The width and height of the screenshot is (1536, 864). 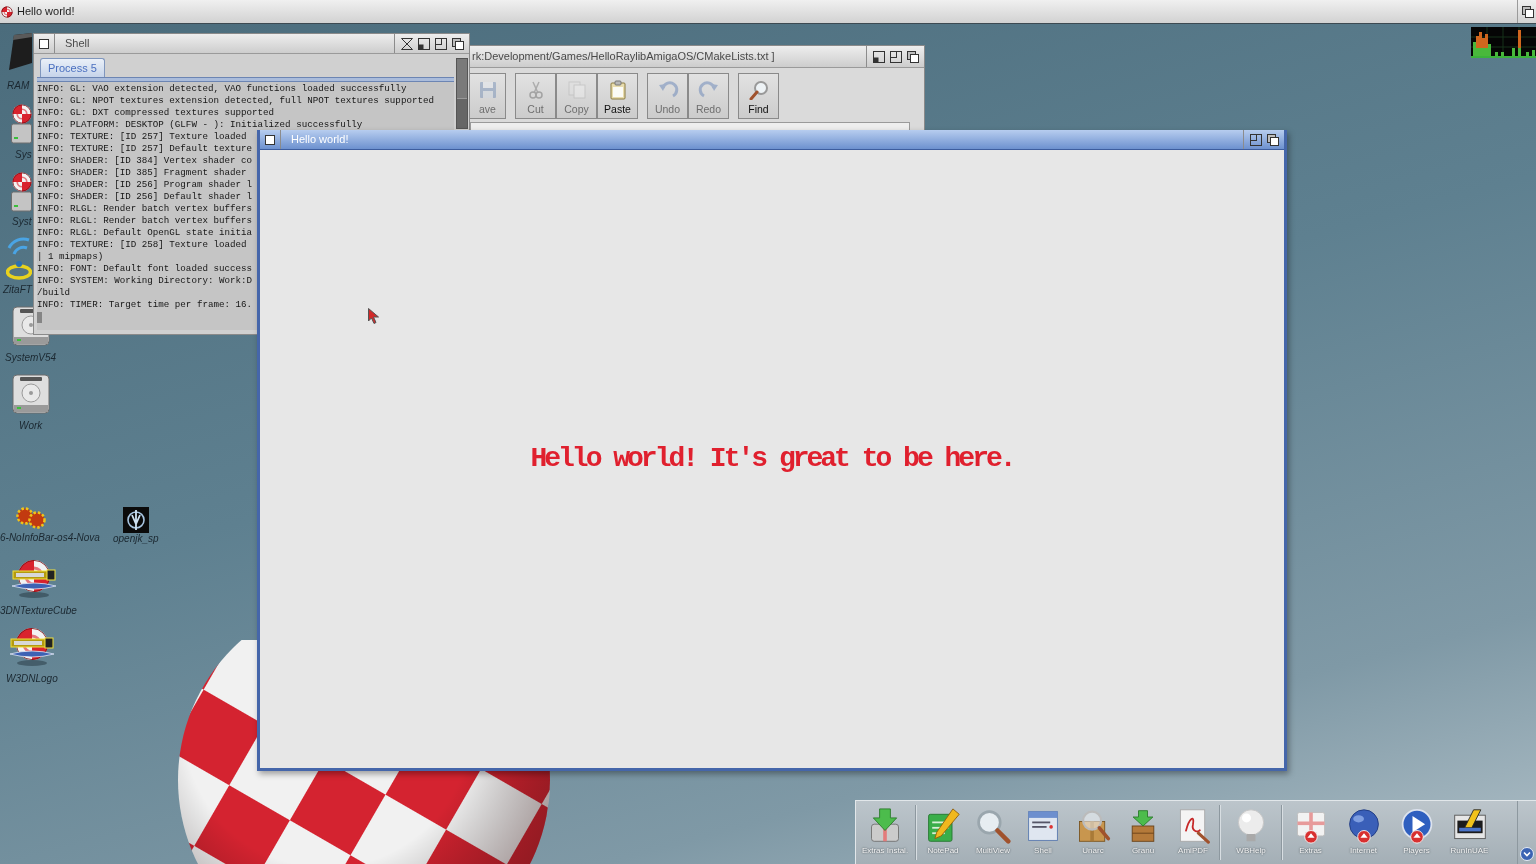 I want to click on log-line: | 1 mipmaps), so click(x=70, y=257).